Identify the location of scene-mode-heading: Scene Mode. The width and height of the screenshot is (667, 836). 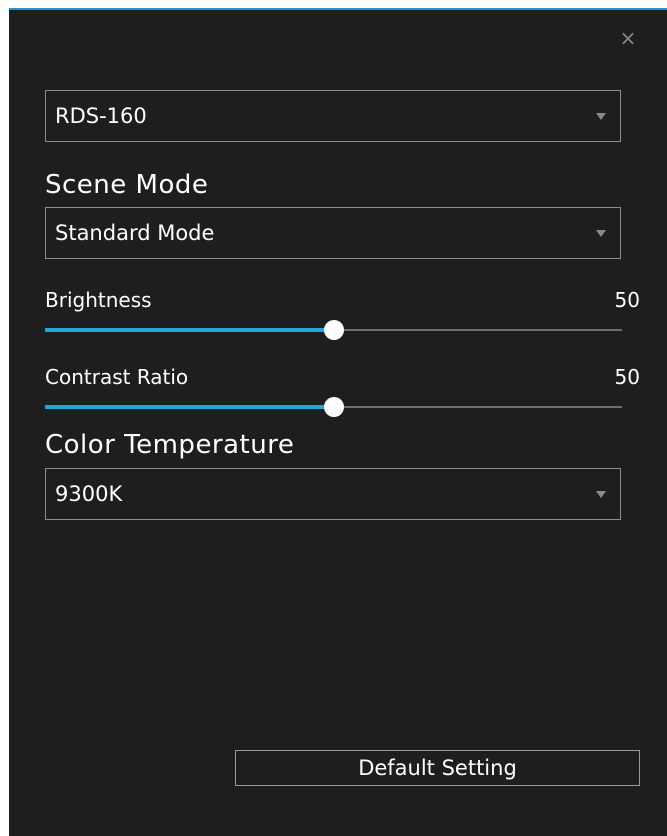
(127, 185).